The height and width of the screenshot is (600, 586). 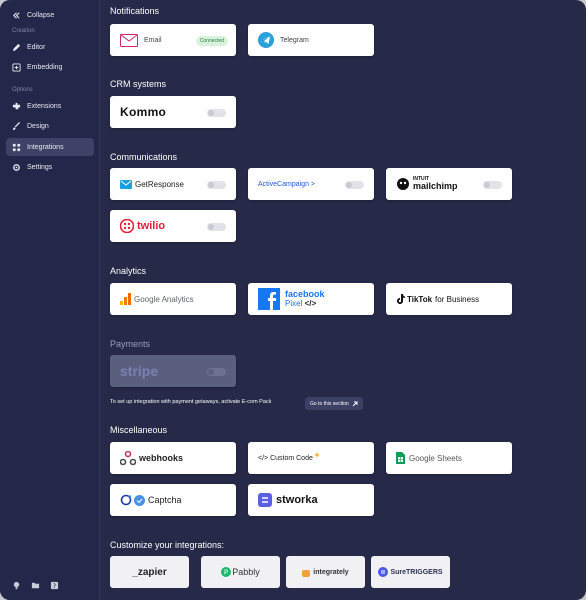 I want to click on mailchimp-toggle, so click(x=492, y=185).